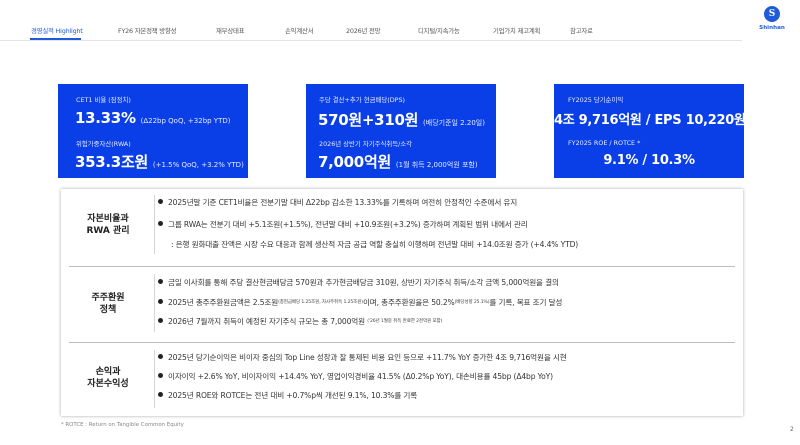 This screenshot has width=800, height=445. Describe the element at coordinates (526, 302) in the screenshot. I see `bullet-text: 를 기록, 목표 조기 달성` at that location.